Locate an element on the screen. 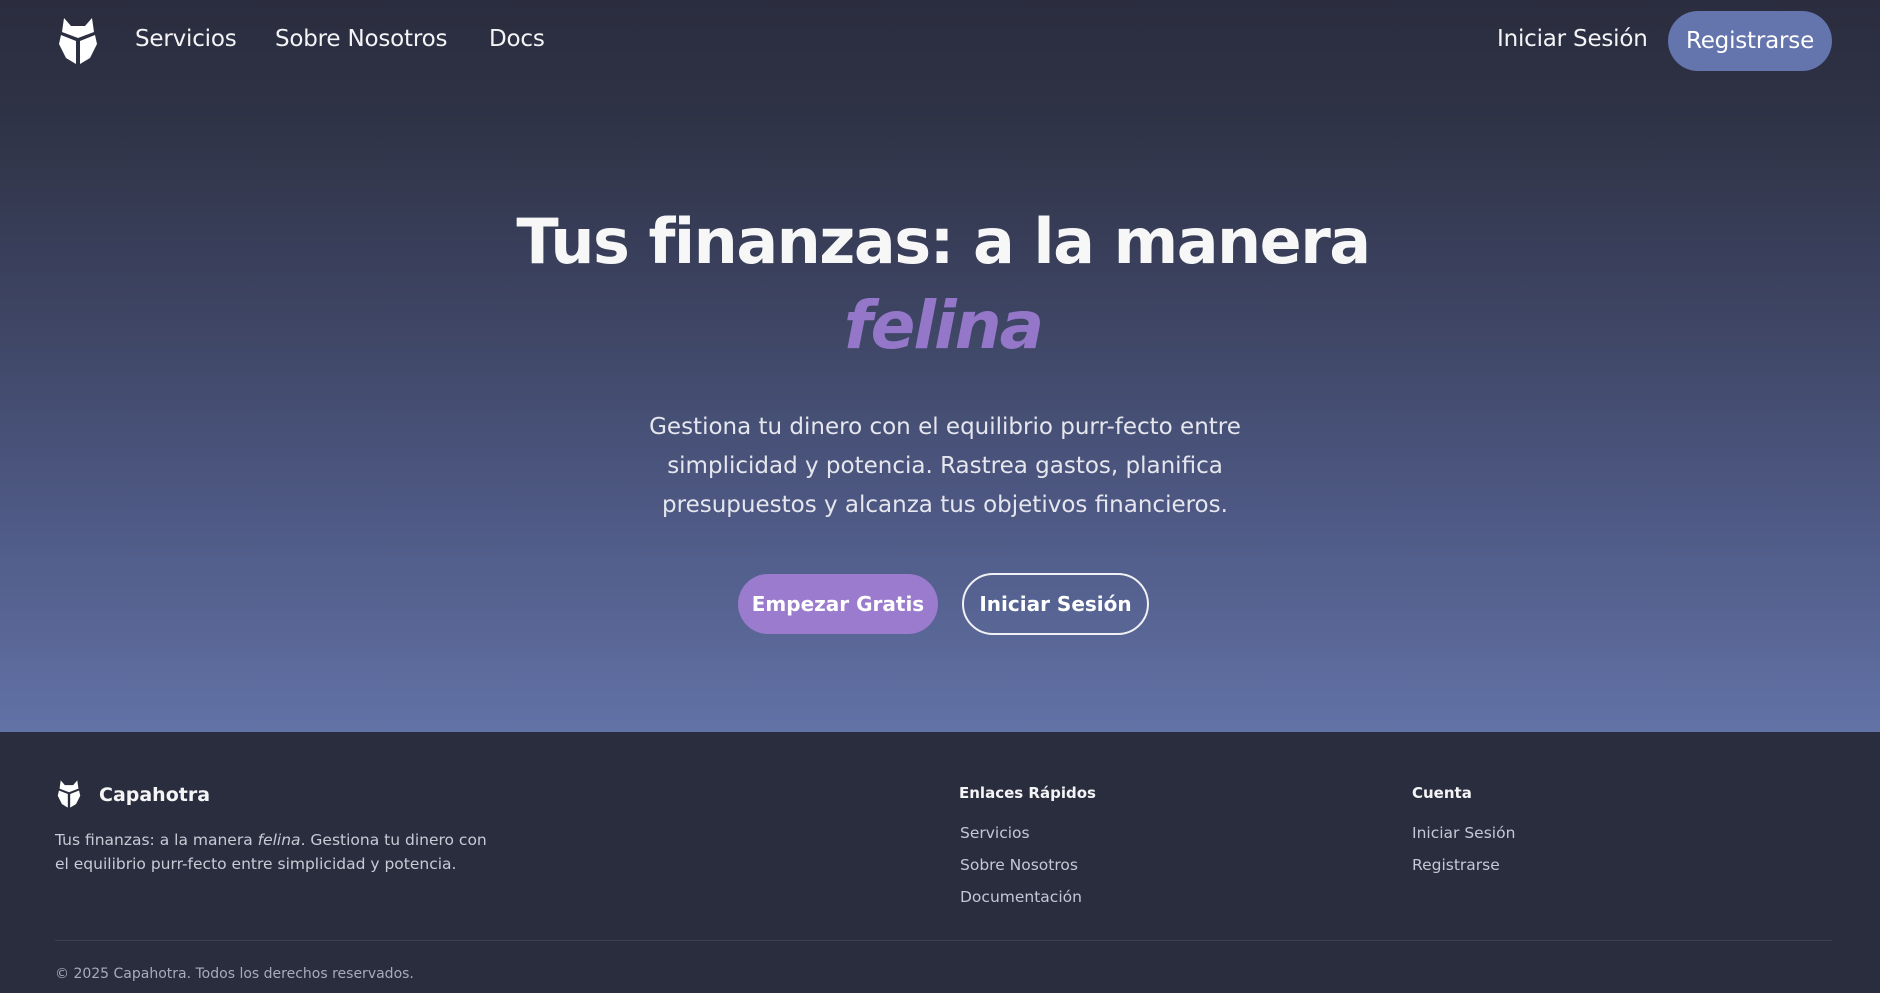  account-heading: Cuenta is located at coordinates (1442, 793).